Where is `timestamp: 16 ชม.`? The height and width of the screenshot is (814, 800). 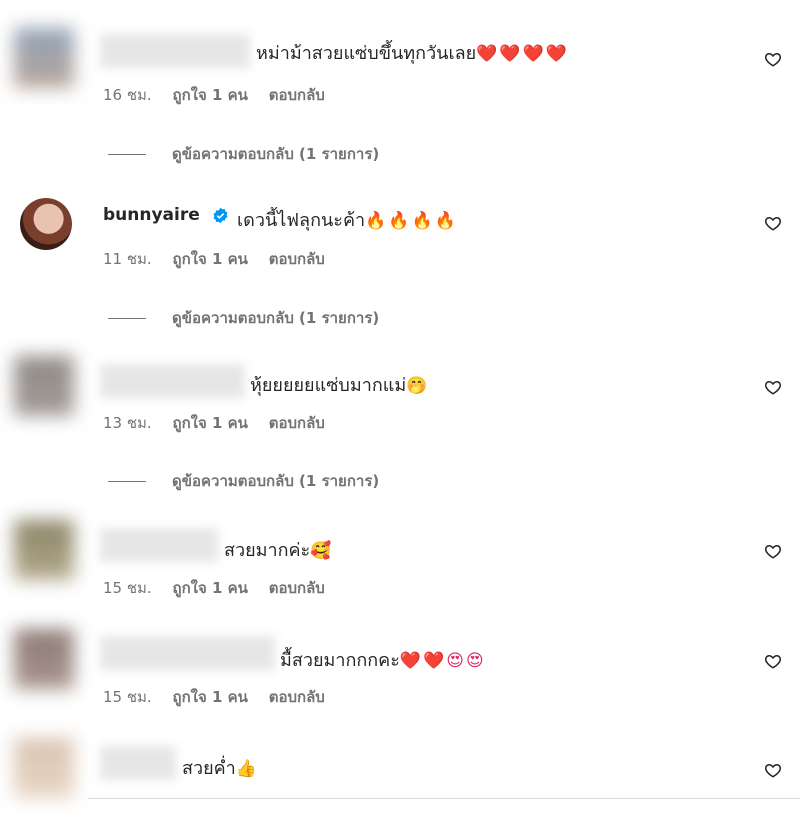 timestamp: 16 ชม. is located at coordinates (127, 95).